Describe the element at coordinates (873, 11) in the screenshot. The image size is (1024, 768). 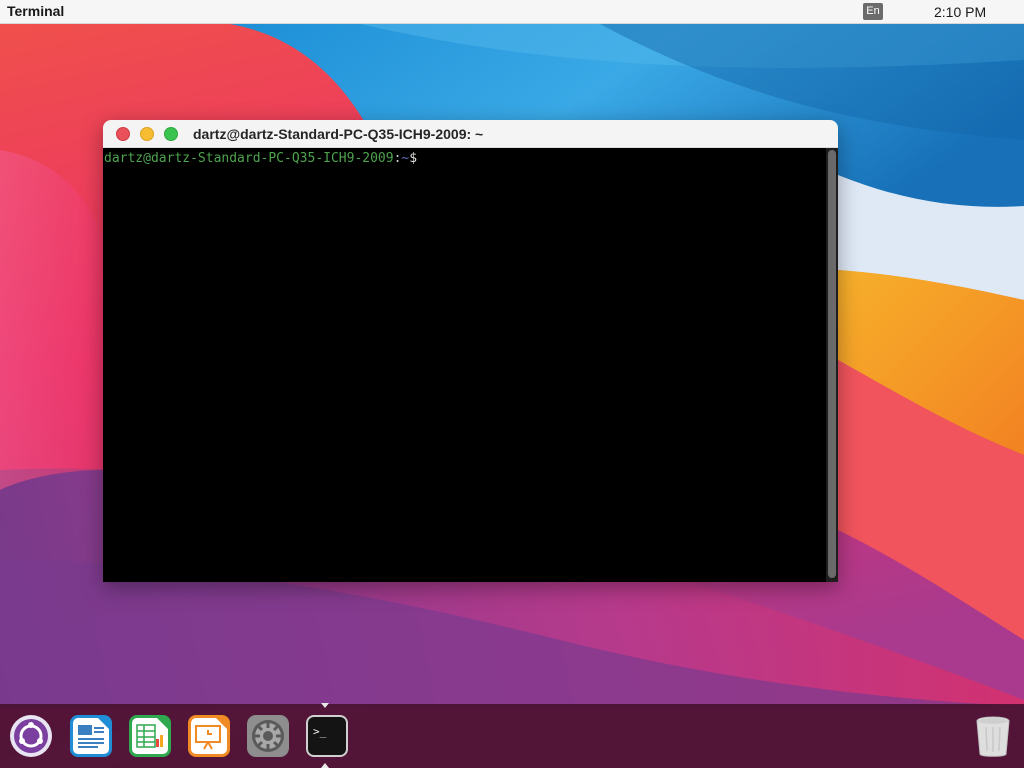
I see `input-language-indicator: En` at that location.